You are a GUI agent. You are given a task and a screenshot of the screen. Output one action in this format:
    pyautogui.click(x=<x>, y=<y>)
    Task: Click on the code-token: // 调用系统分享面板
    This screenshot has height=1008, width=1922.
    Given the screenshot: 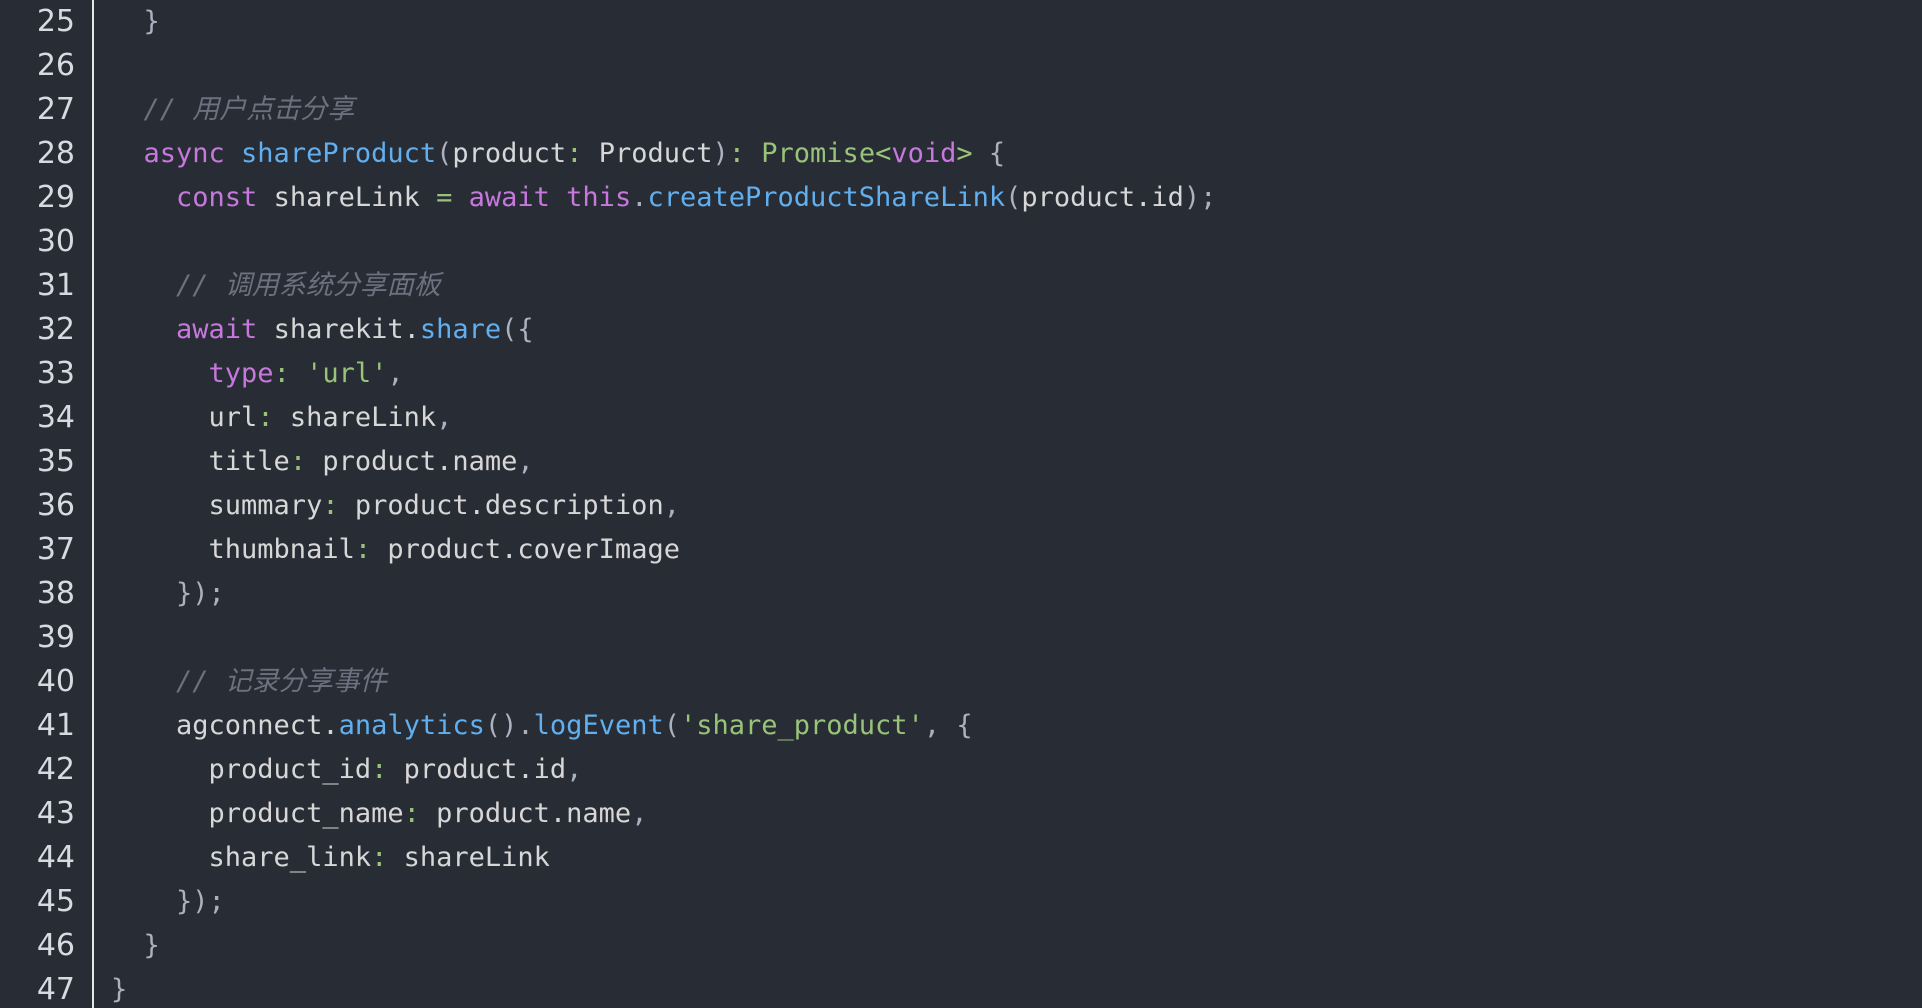 What is the action you would take?
    pyautogui.click(x=276, y=285)
    